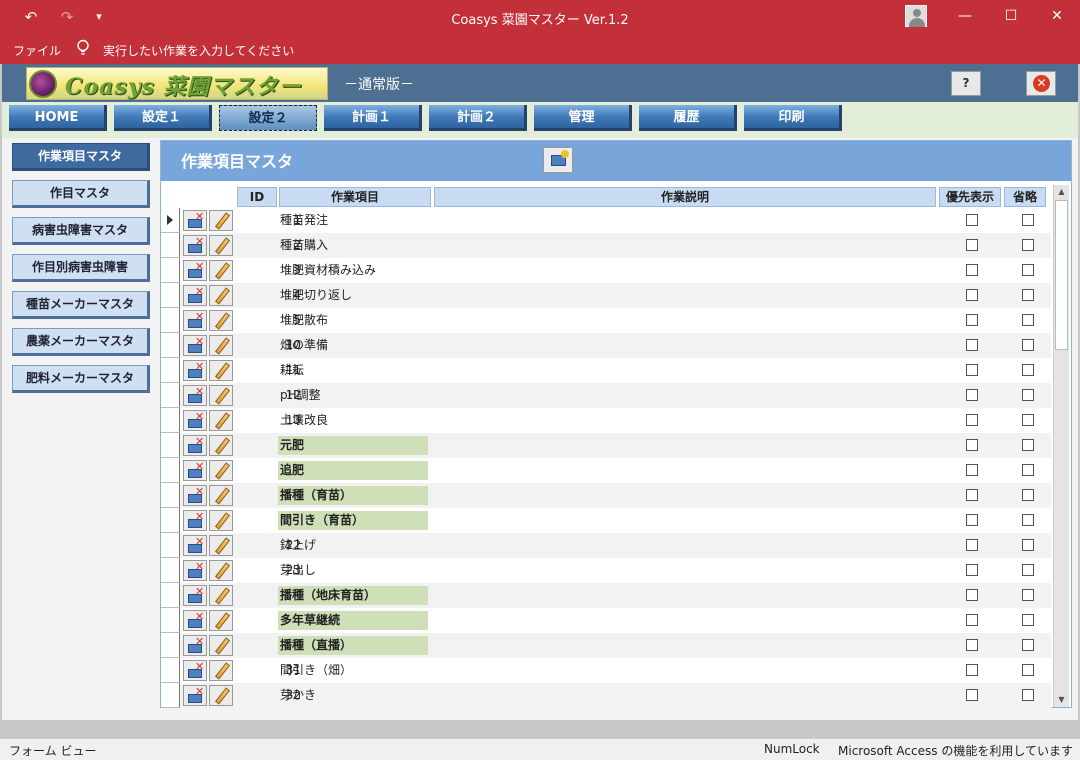 This screenshot has height=760, width=1080. Describe the element at coordinates (1011, 16) in the screenshot. I see `maximize-button: ☐` at that location.